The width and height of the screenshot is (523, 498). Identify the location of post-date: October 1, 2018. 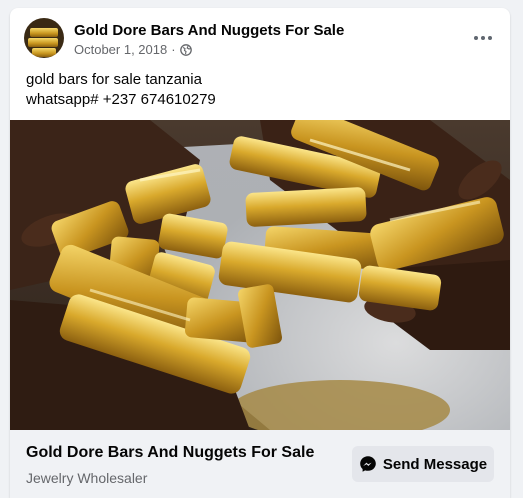
(120, 49).